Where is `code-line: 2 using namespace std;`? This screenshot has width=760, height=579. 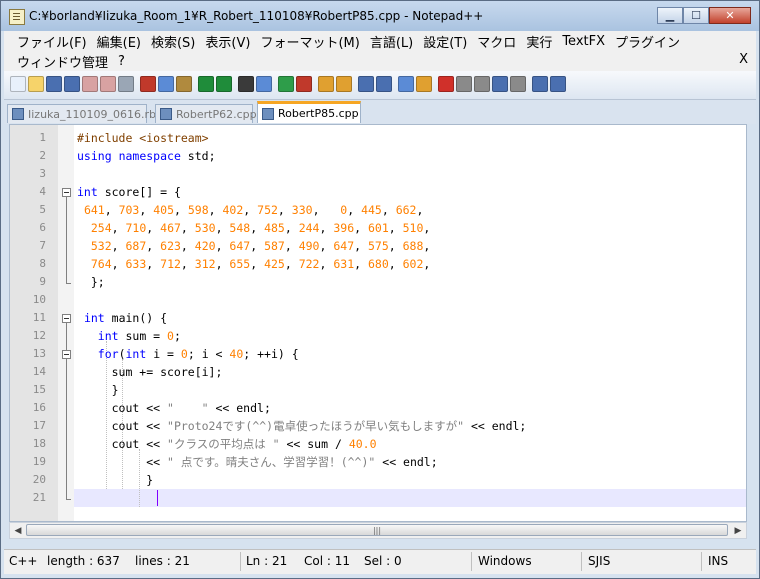 code-line: 2 using namespace std; is located at coordinates (378, 156).